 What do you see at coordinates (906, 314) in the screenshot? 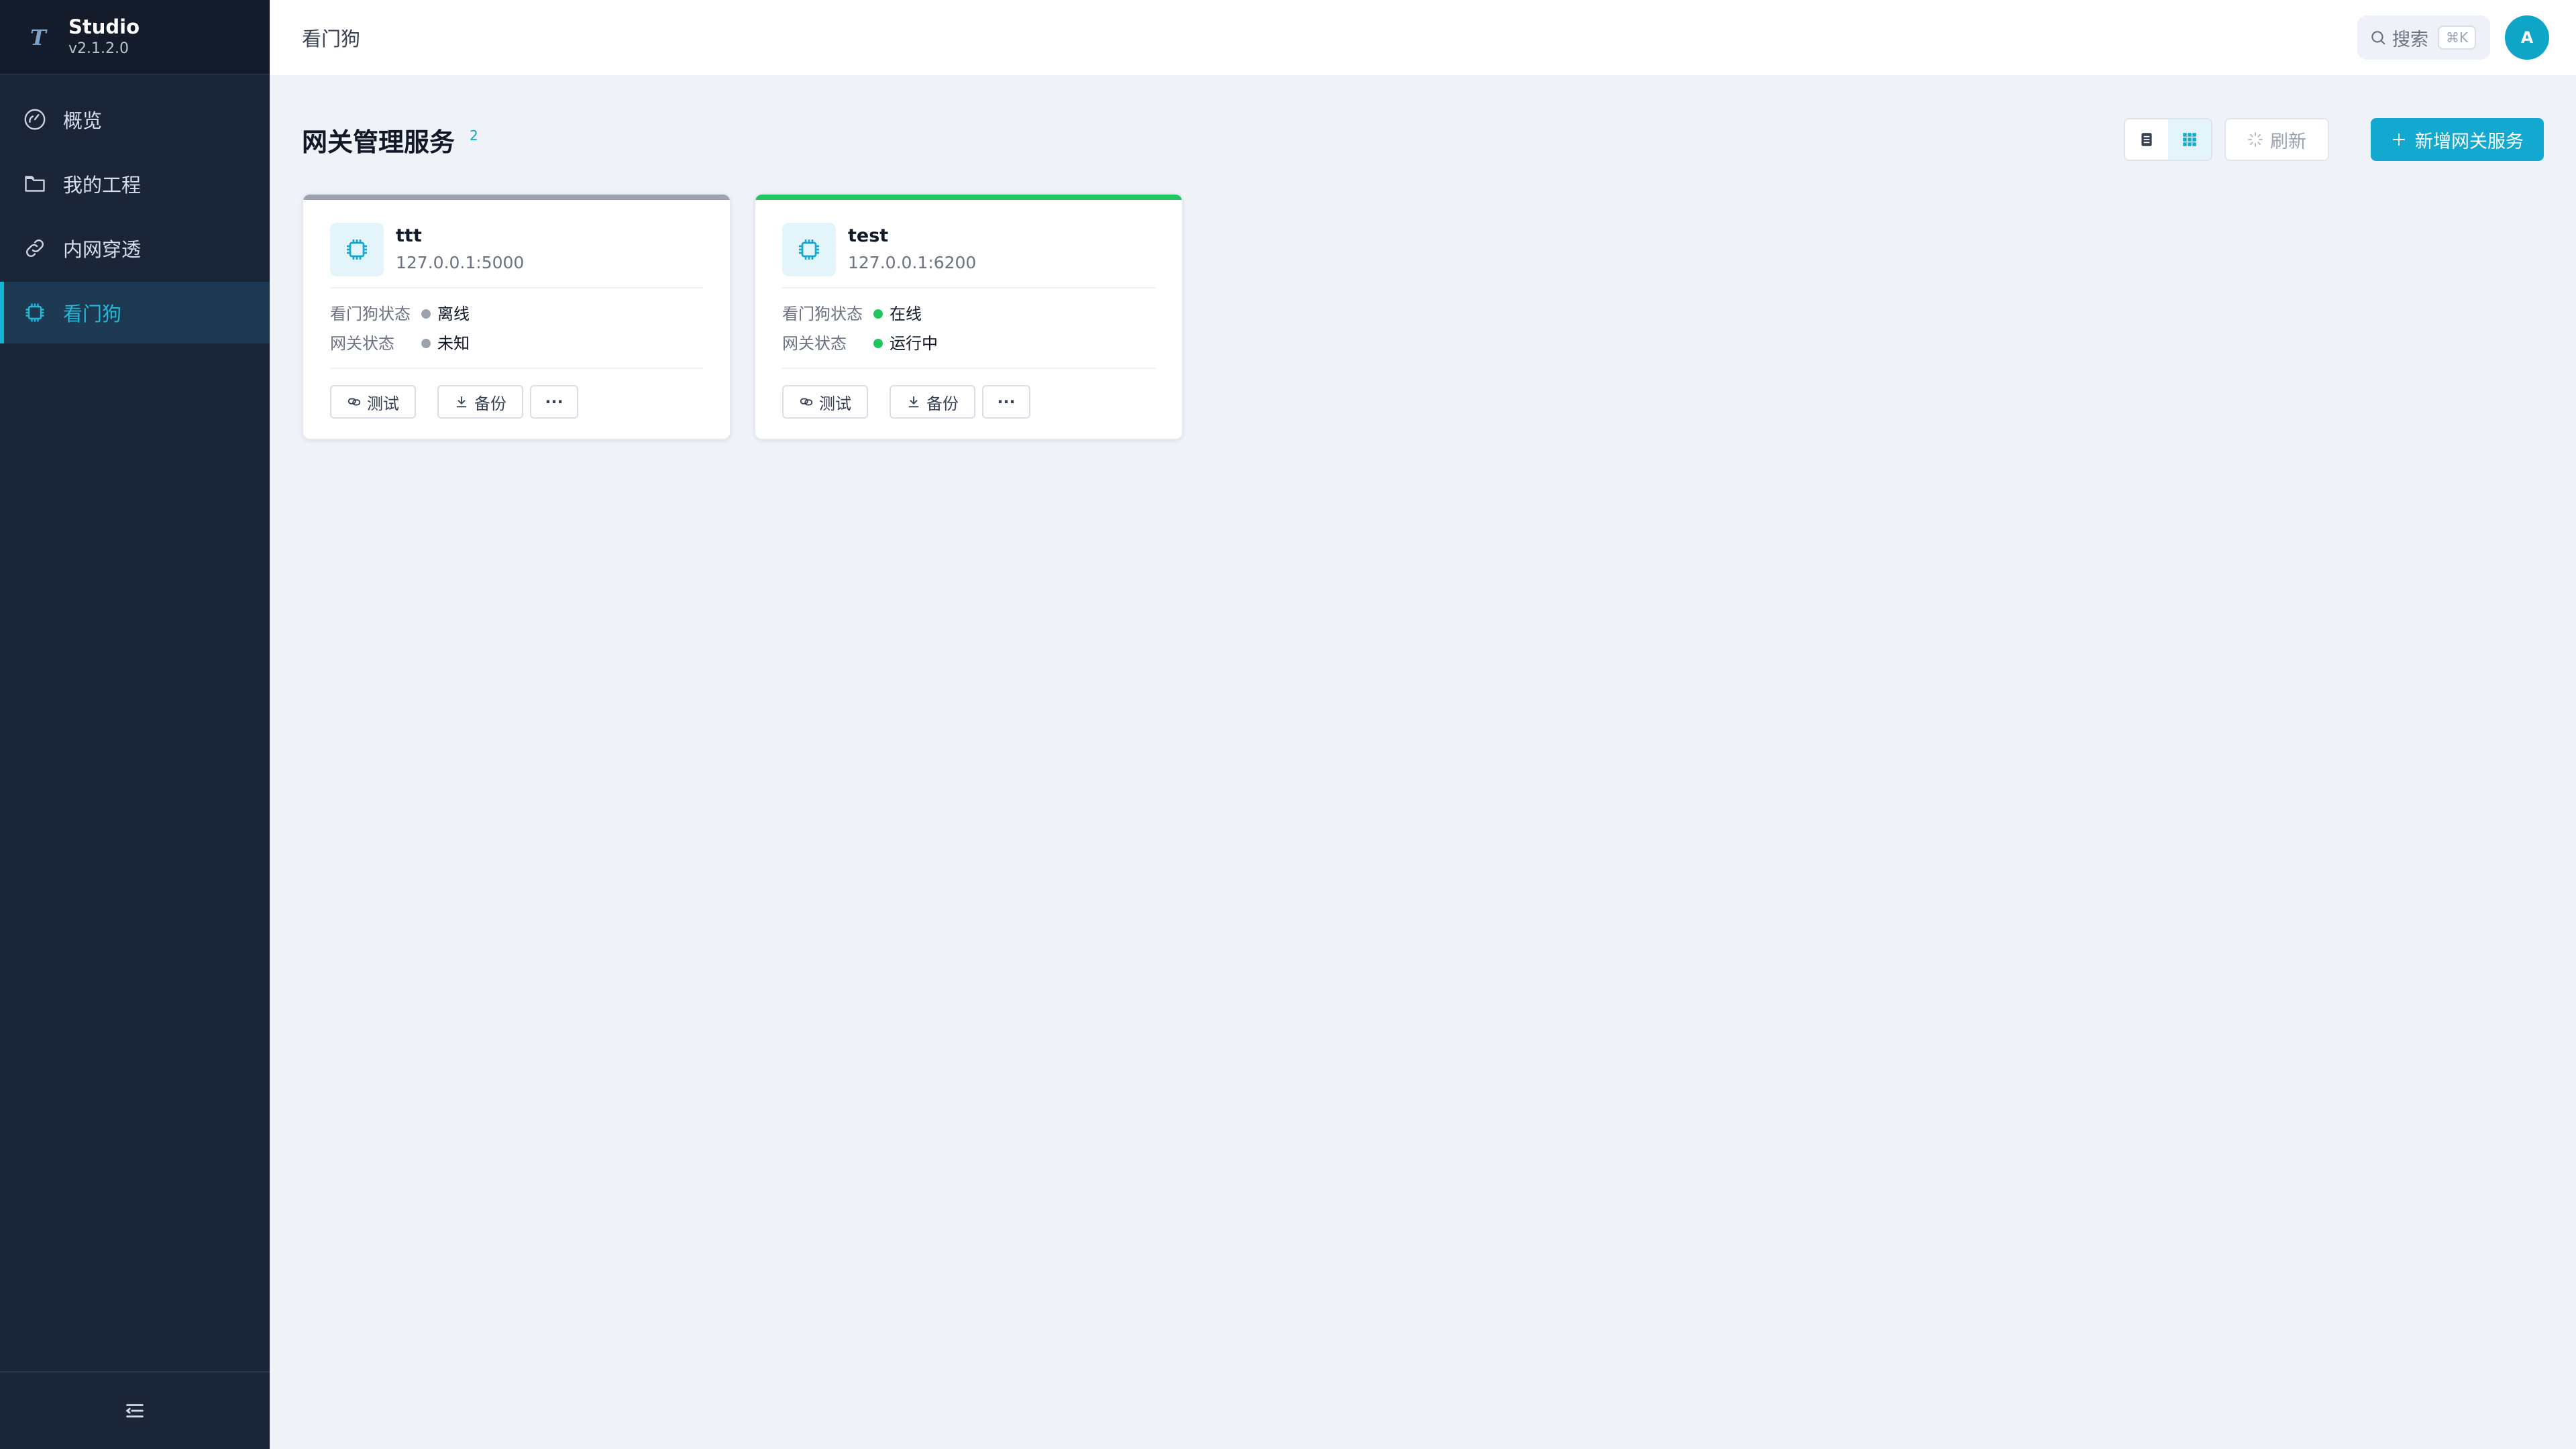
I see `watchdog-status-value: 在线` at bounding box center [906, 314].